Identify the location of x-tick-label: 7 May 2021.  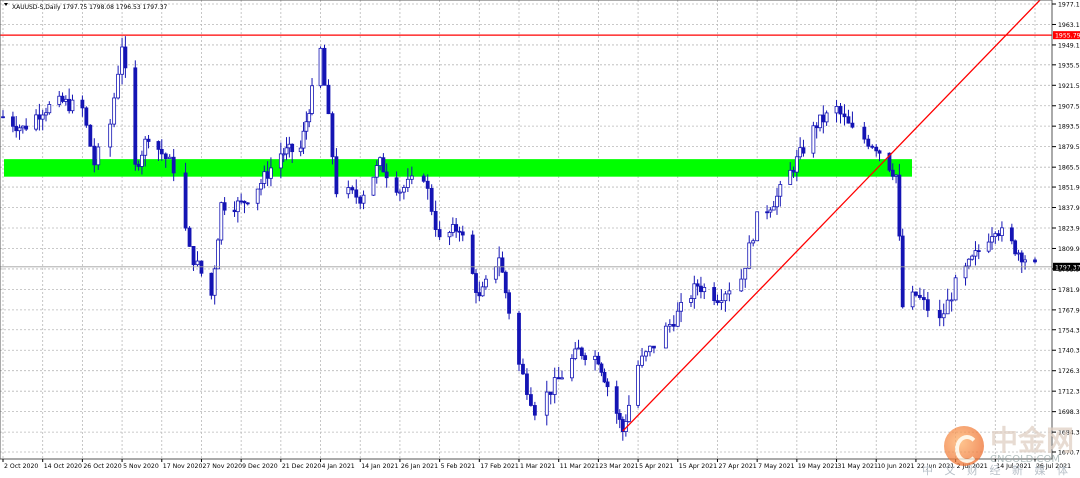
(776, 466).